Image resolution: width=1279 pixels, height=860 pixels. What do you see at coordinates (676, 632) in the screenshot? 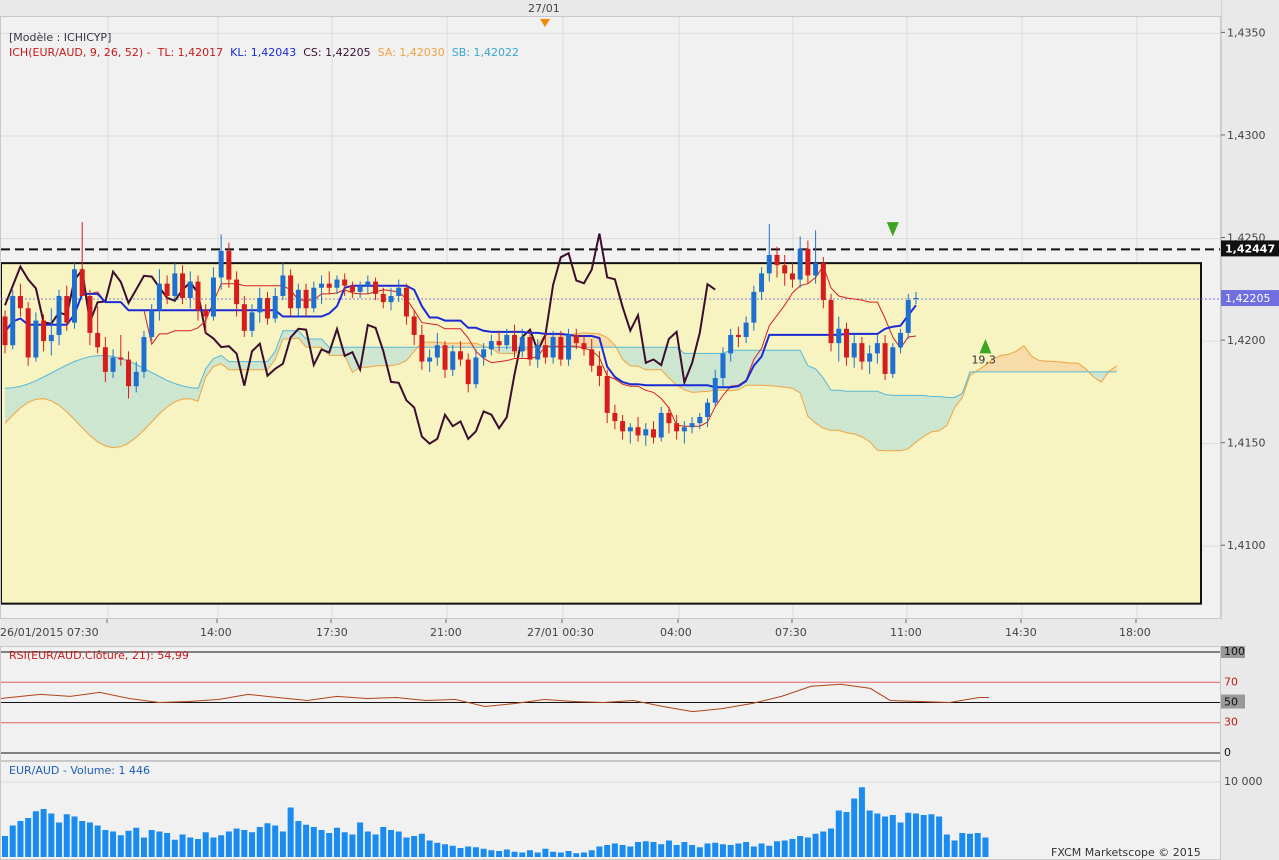
I see `time-label-5: 04:00` at bounding box center [676, 632].